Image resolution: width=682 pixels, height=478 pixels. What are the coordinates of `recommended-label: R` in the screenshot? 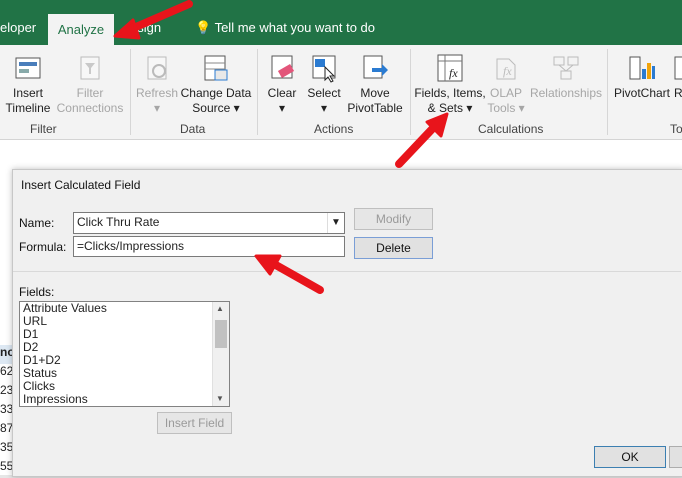 It's located at (678, 93).